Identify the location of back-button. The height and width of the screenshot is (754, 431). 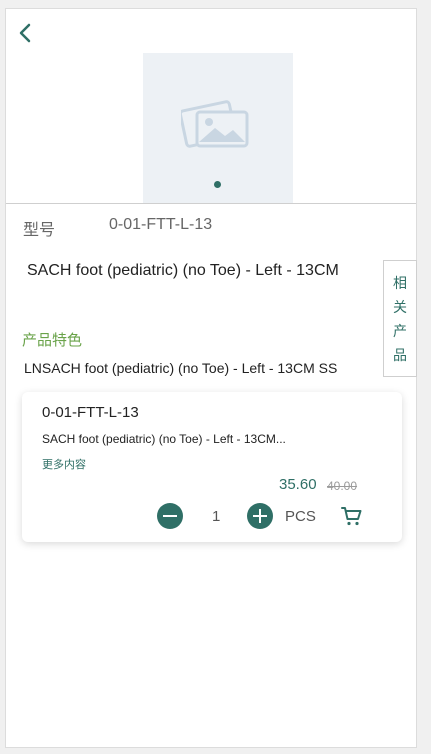
(26, 33).